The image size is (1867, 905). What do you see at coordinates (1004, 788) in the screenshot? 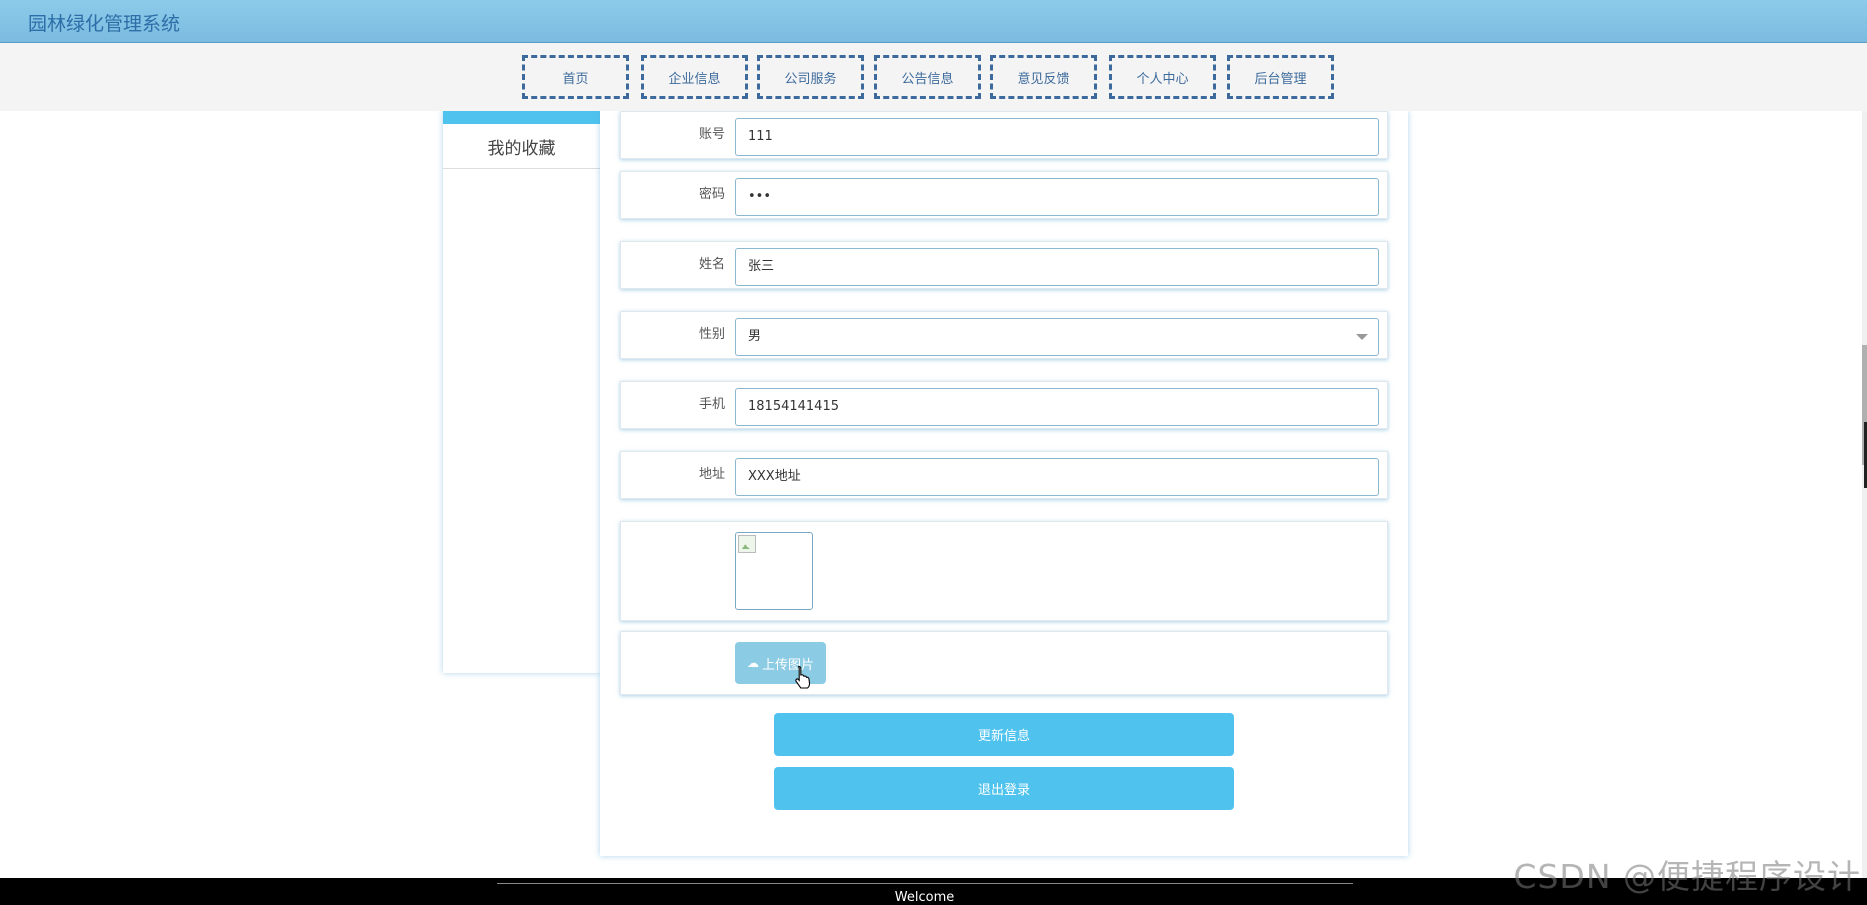
I see `logout-button: 退出登录` at bounding box center [1004, 788].